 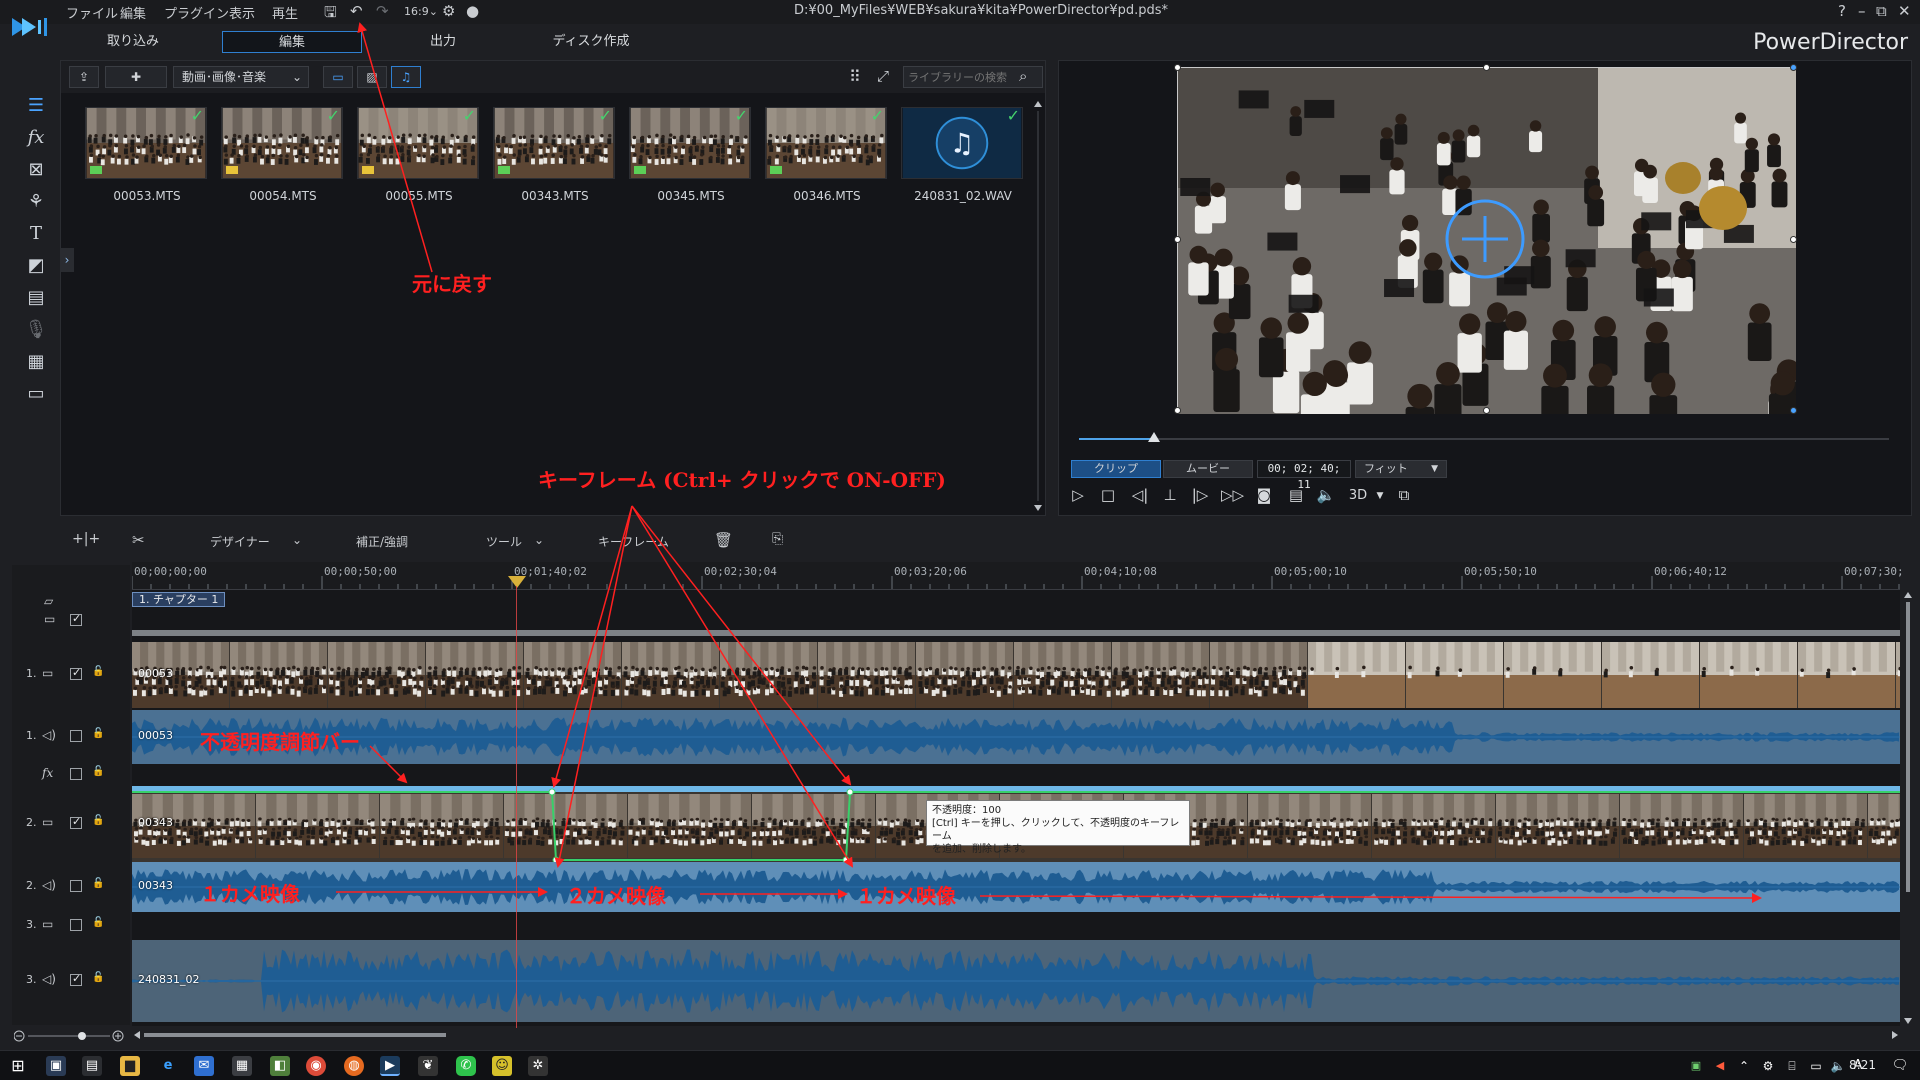 What do you see at coordinates (1016, 737) in the screenshot?
I see `audio-clip: 00053` at bounding box center [1016, 737].